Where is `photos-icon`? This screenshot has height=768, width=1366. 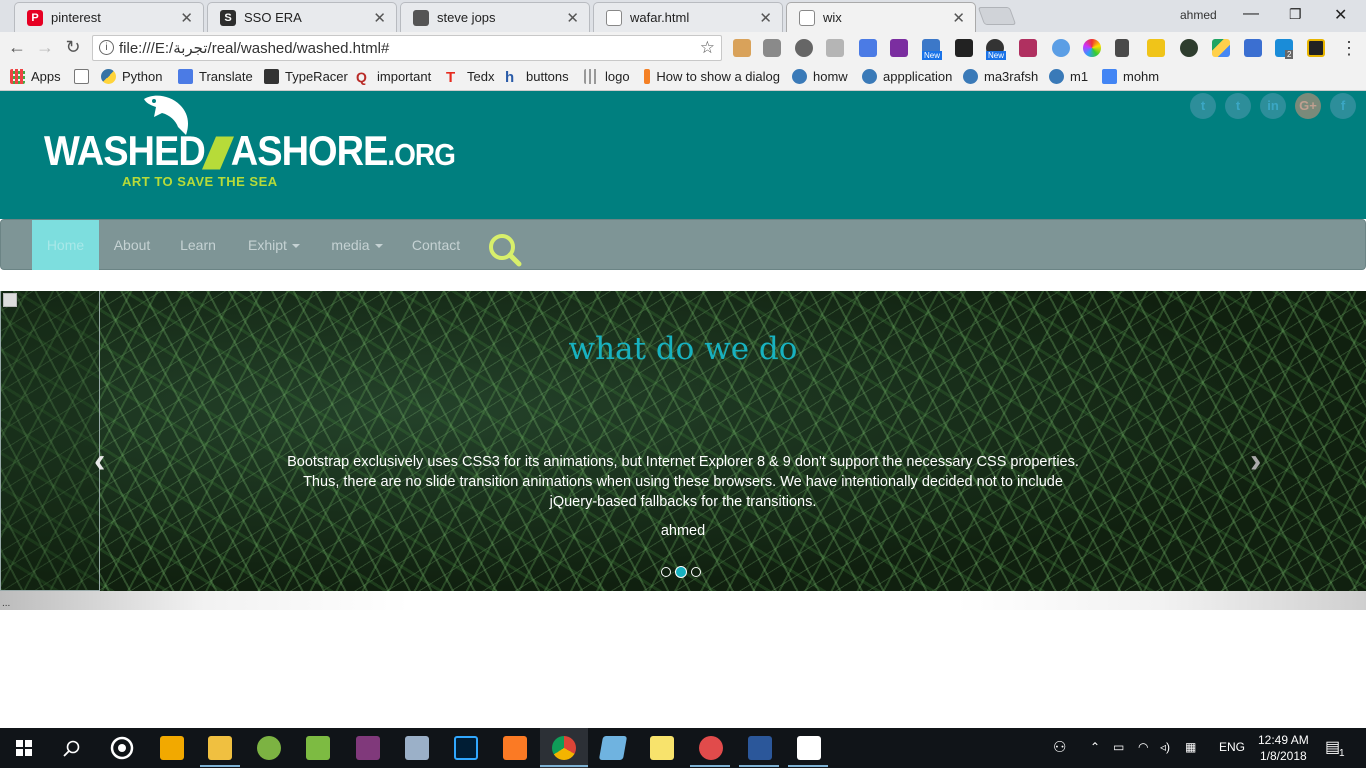
photos-icon is located at coordinates (809, 748).